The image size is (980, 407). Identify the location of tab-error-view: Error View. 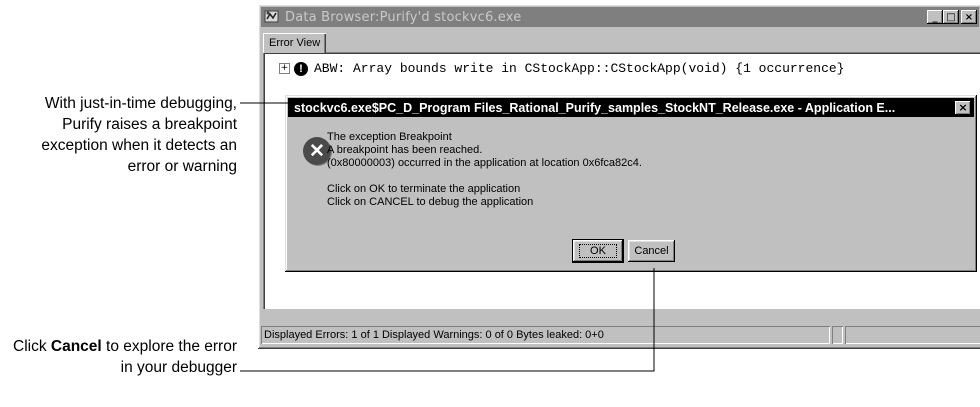
(295, 43).